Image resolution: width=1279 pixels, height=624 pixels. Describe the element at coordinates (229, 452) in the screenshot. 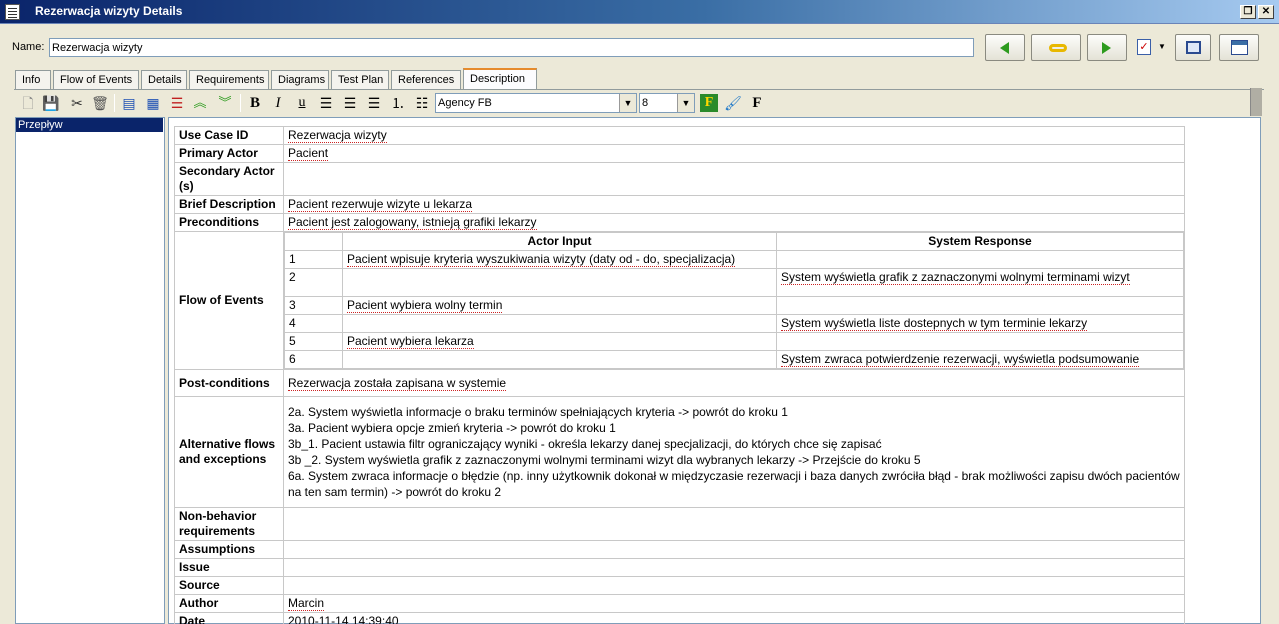

I see `alternative-flows-label: Alternative flows and exceptions` at that location.